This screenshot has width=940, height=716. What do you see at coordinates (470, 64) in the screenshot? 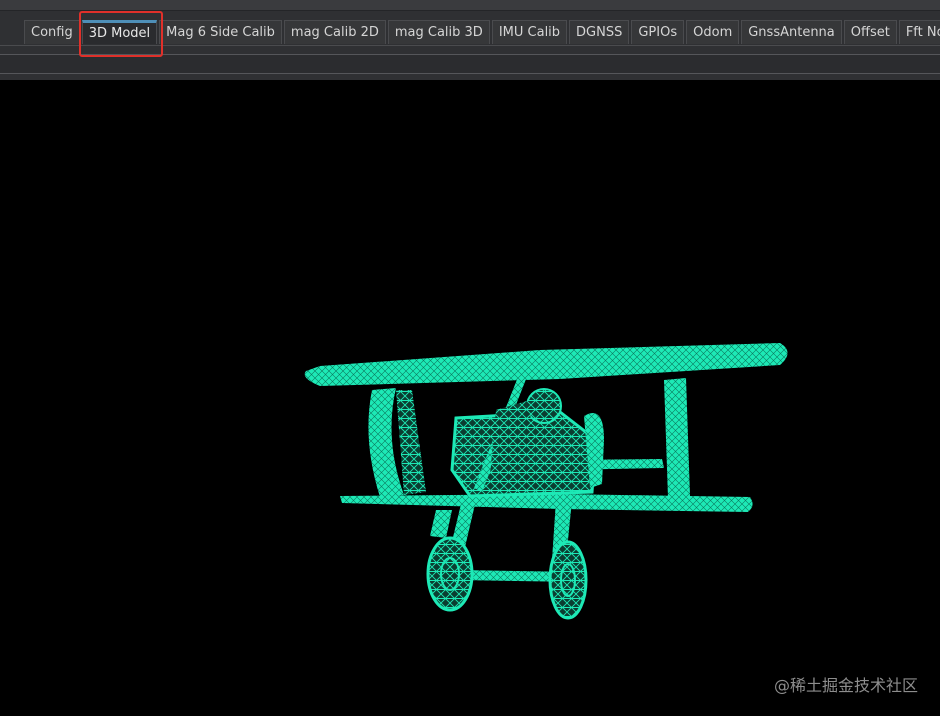
I see `sub-toolbar` at bounding box center [470, 64].